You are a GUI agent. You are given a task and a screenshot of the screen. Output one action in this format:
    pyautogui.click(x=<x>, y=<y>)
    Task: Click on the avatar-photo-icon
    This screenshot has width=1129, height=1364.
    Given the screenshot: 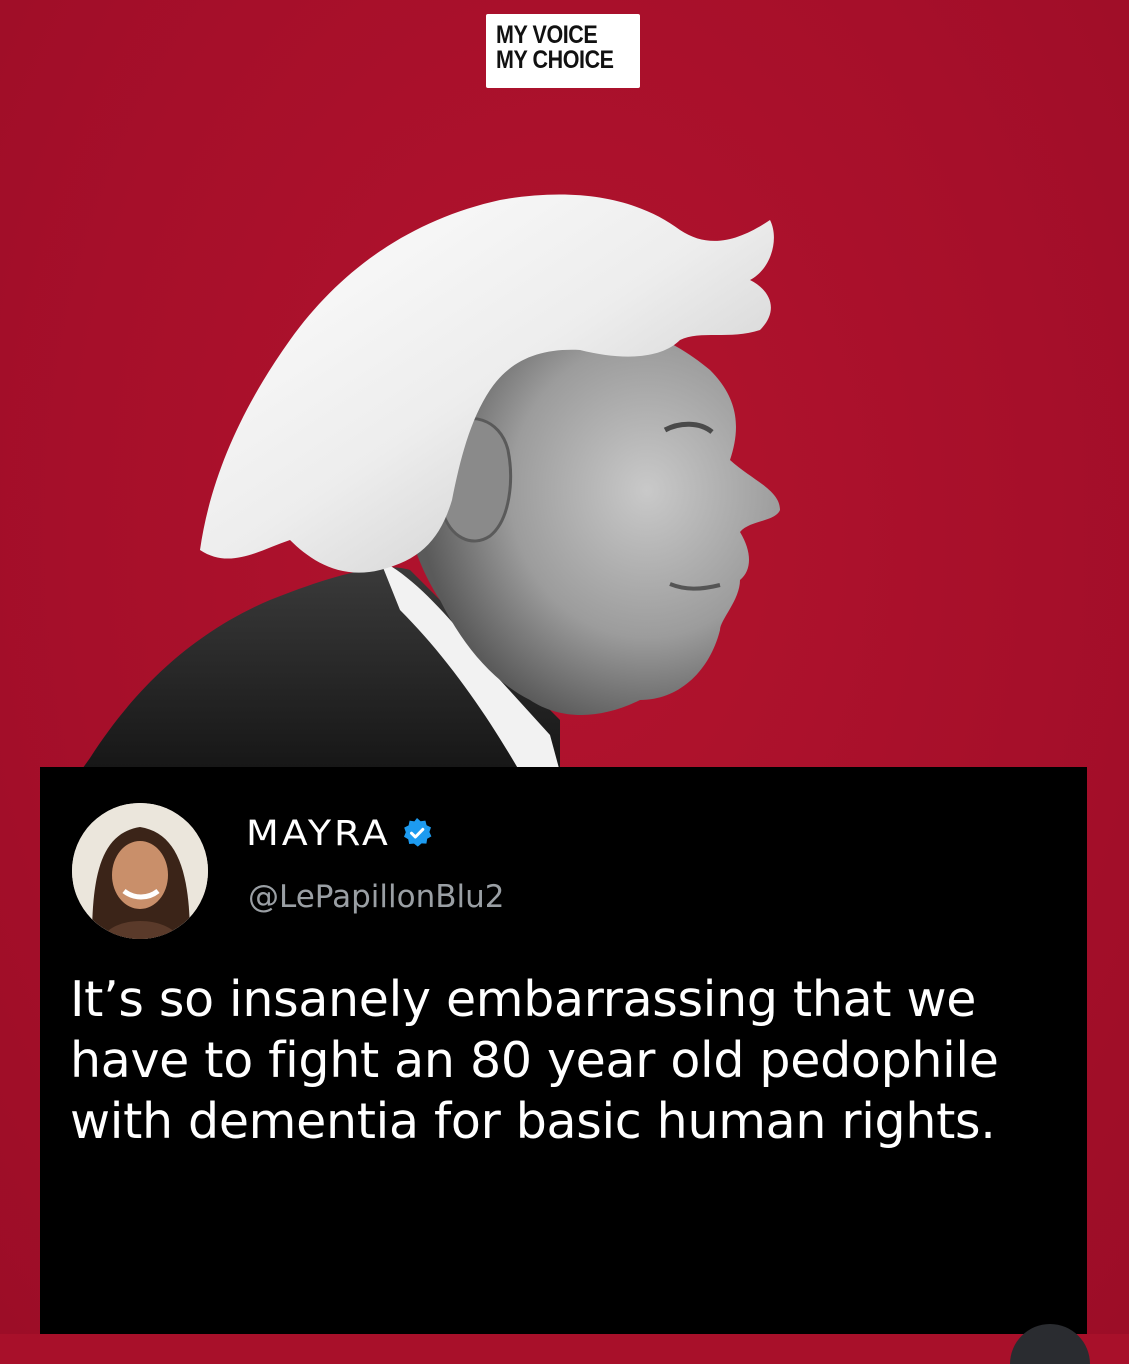 What is the action you would take?
    pyautogui.click(x=140, y=871)
    